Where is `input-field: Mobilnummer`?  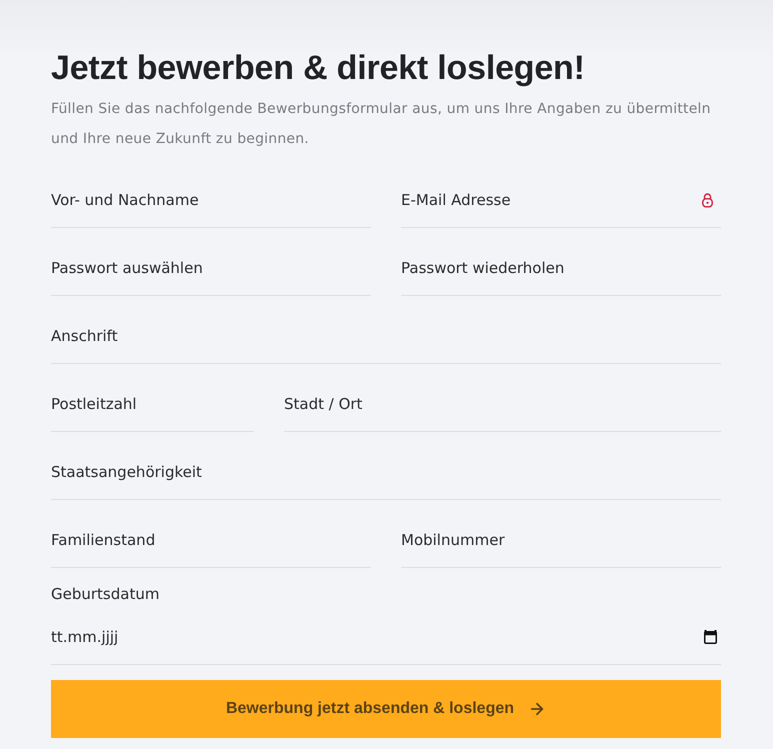
input-field: Mobilnummer is located at coordinates (561, 540).